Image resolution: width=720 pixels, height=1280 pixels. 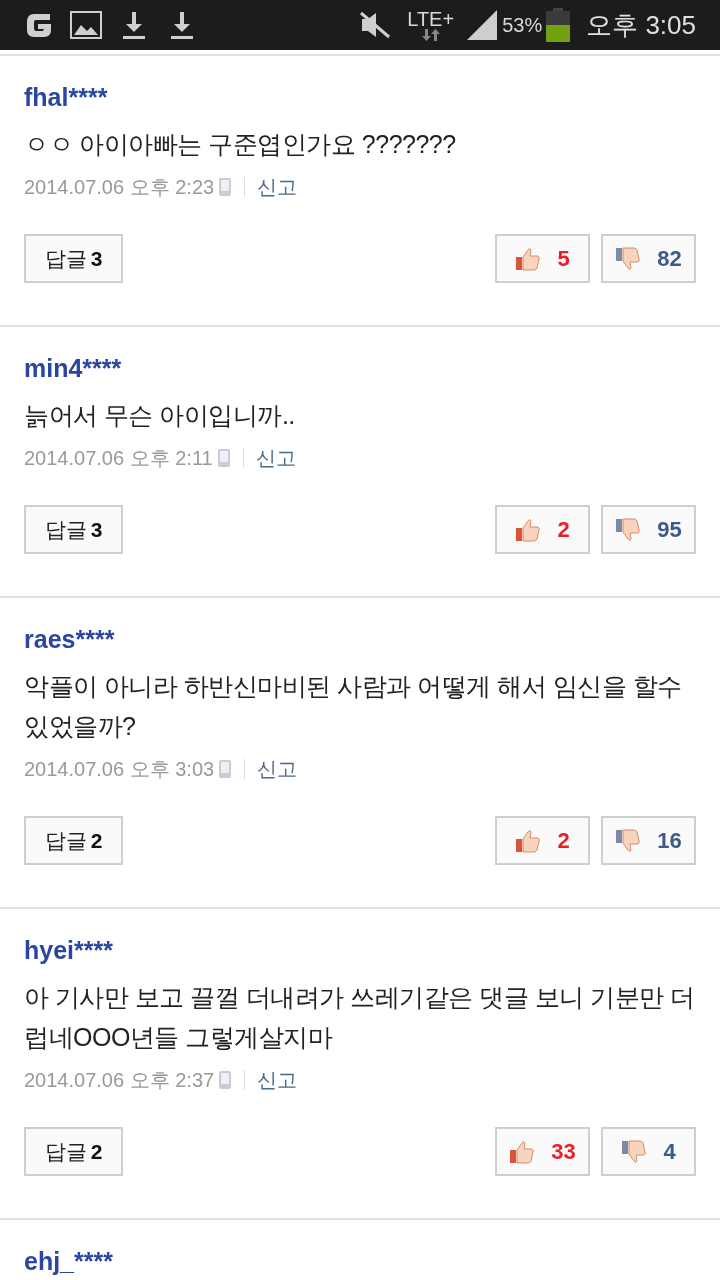 What do you see at coordinates (68, 1261) in the screenshot?
I see `username: ehj_****` at bounding box center [68, 1261].